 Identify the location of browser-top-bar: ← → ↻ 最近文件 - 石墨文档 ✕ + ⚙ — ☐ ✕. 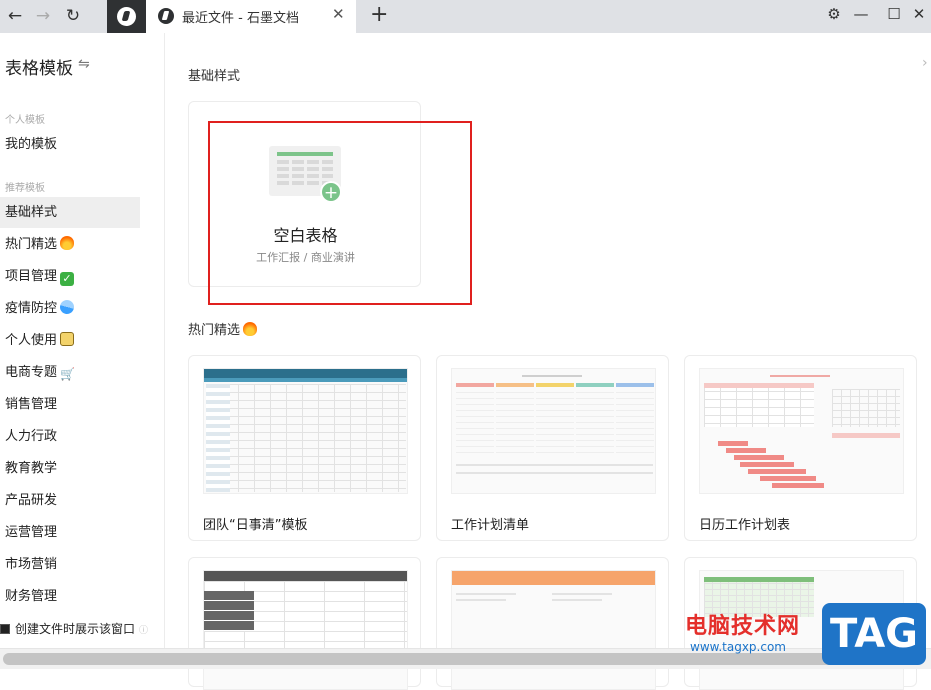
(465, 16).